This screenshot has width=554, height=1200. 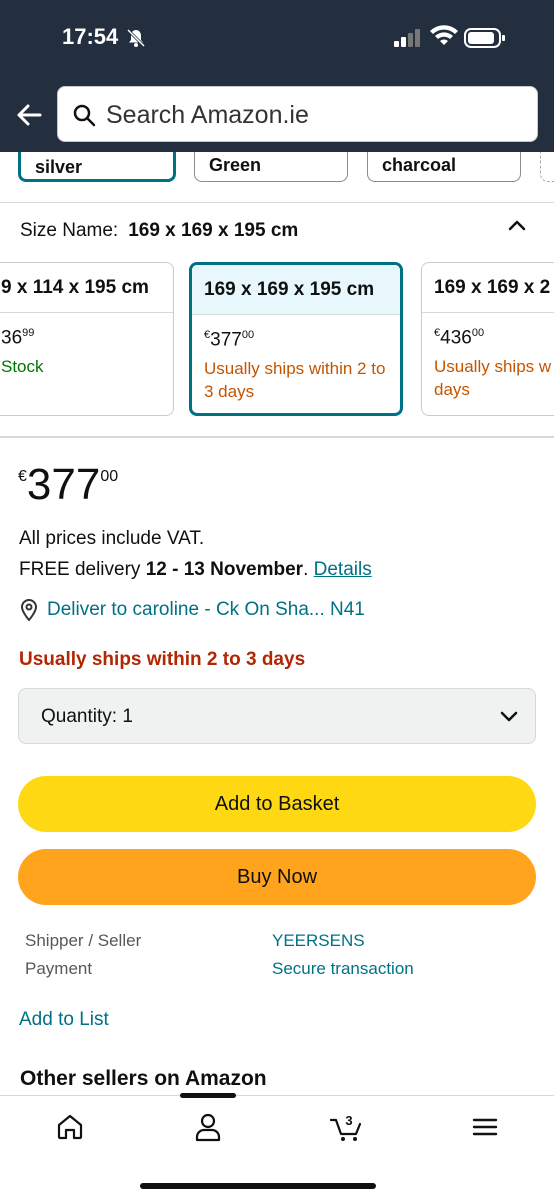 What do you see at coordinates (226, 340) in the screenshot?
I see `size-option-price-whole: 377` at bounding box center [226, 340].